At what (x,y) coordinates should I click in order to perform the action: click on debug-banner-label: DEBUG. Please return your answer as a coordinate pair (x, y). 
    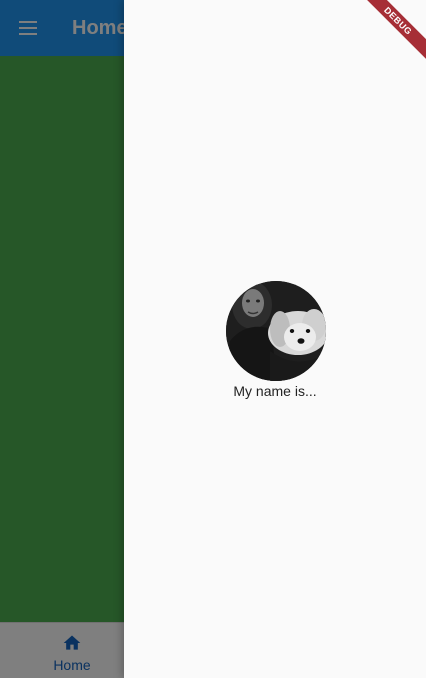
    Looking at the image, I should click on (396, 30).